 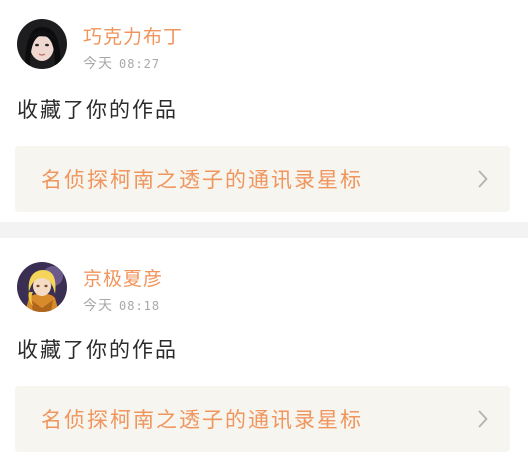 What do you see at coordinates (123, 277) in the screenshot?
I see `username: 京极夏彦` at bounding box center [123, 277].